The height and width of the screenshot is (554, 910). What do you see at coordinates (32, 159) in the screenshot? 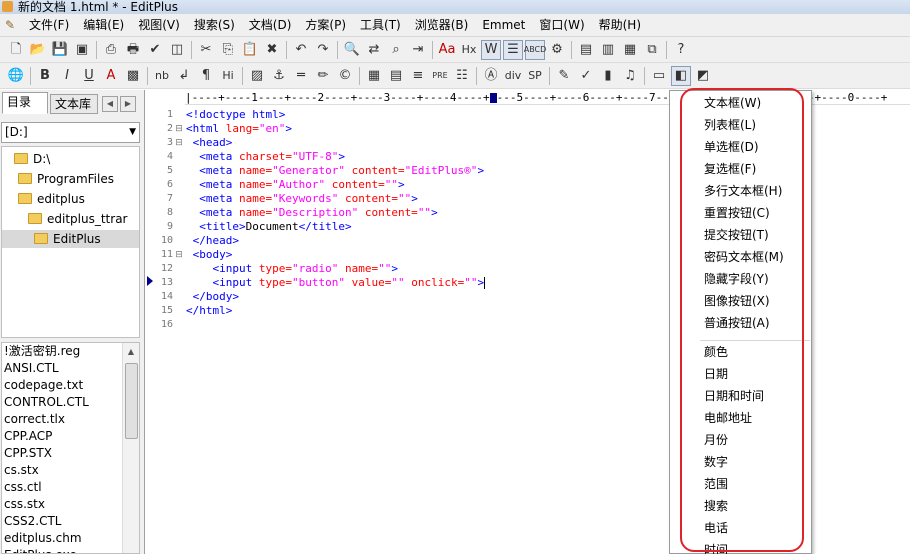
I see `folder-tree-item: D:\` at bounding box center [32, 159].